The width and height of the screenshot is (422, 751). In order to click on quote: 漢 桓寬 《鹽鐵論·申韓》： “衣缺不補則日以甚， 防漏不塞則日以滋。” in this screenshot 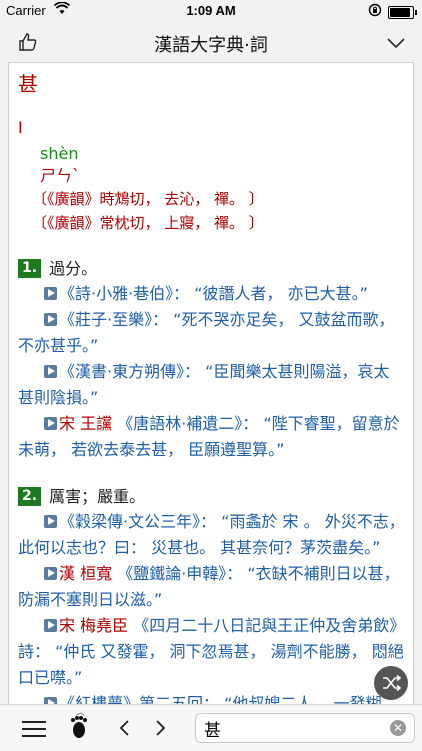, I will do `click(209, 586)`.